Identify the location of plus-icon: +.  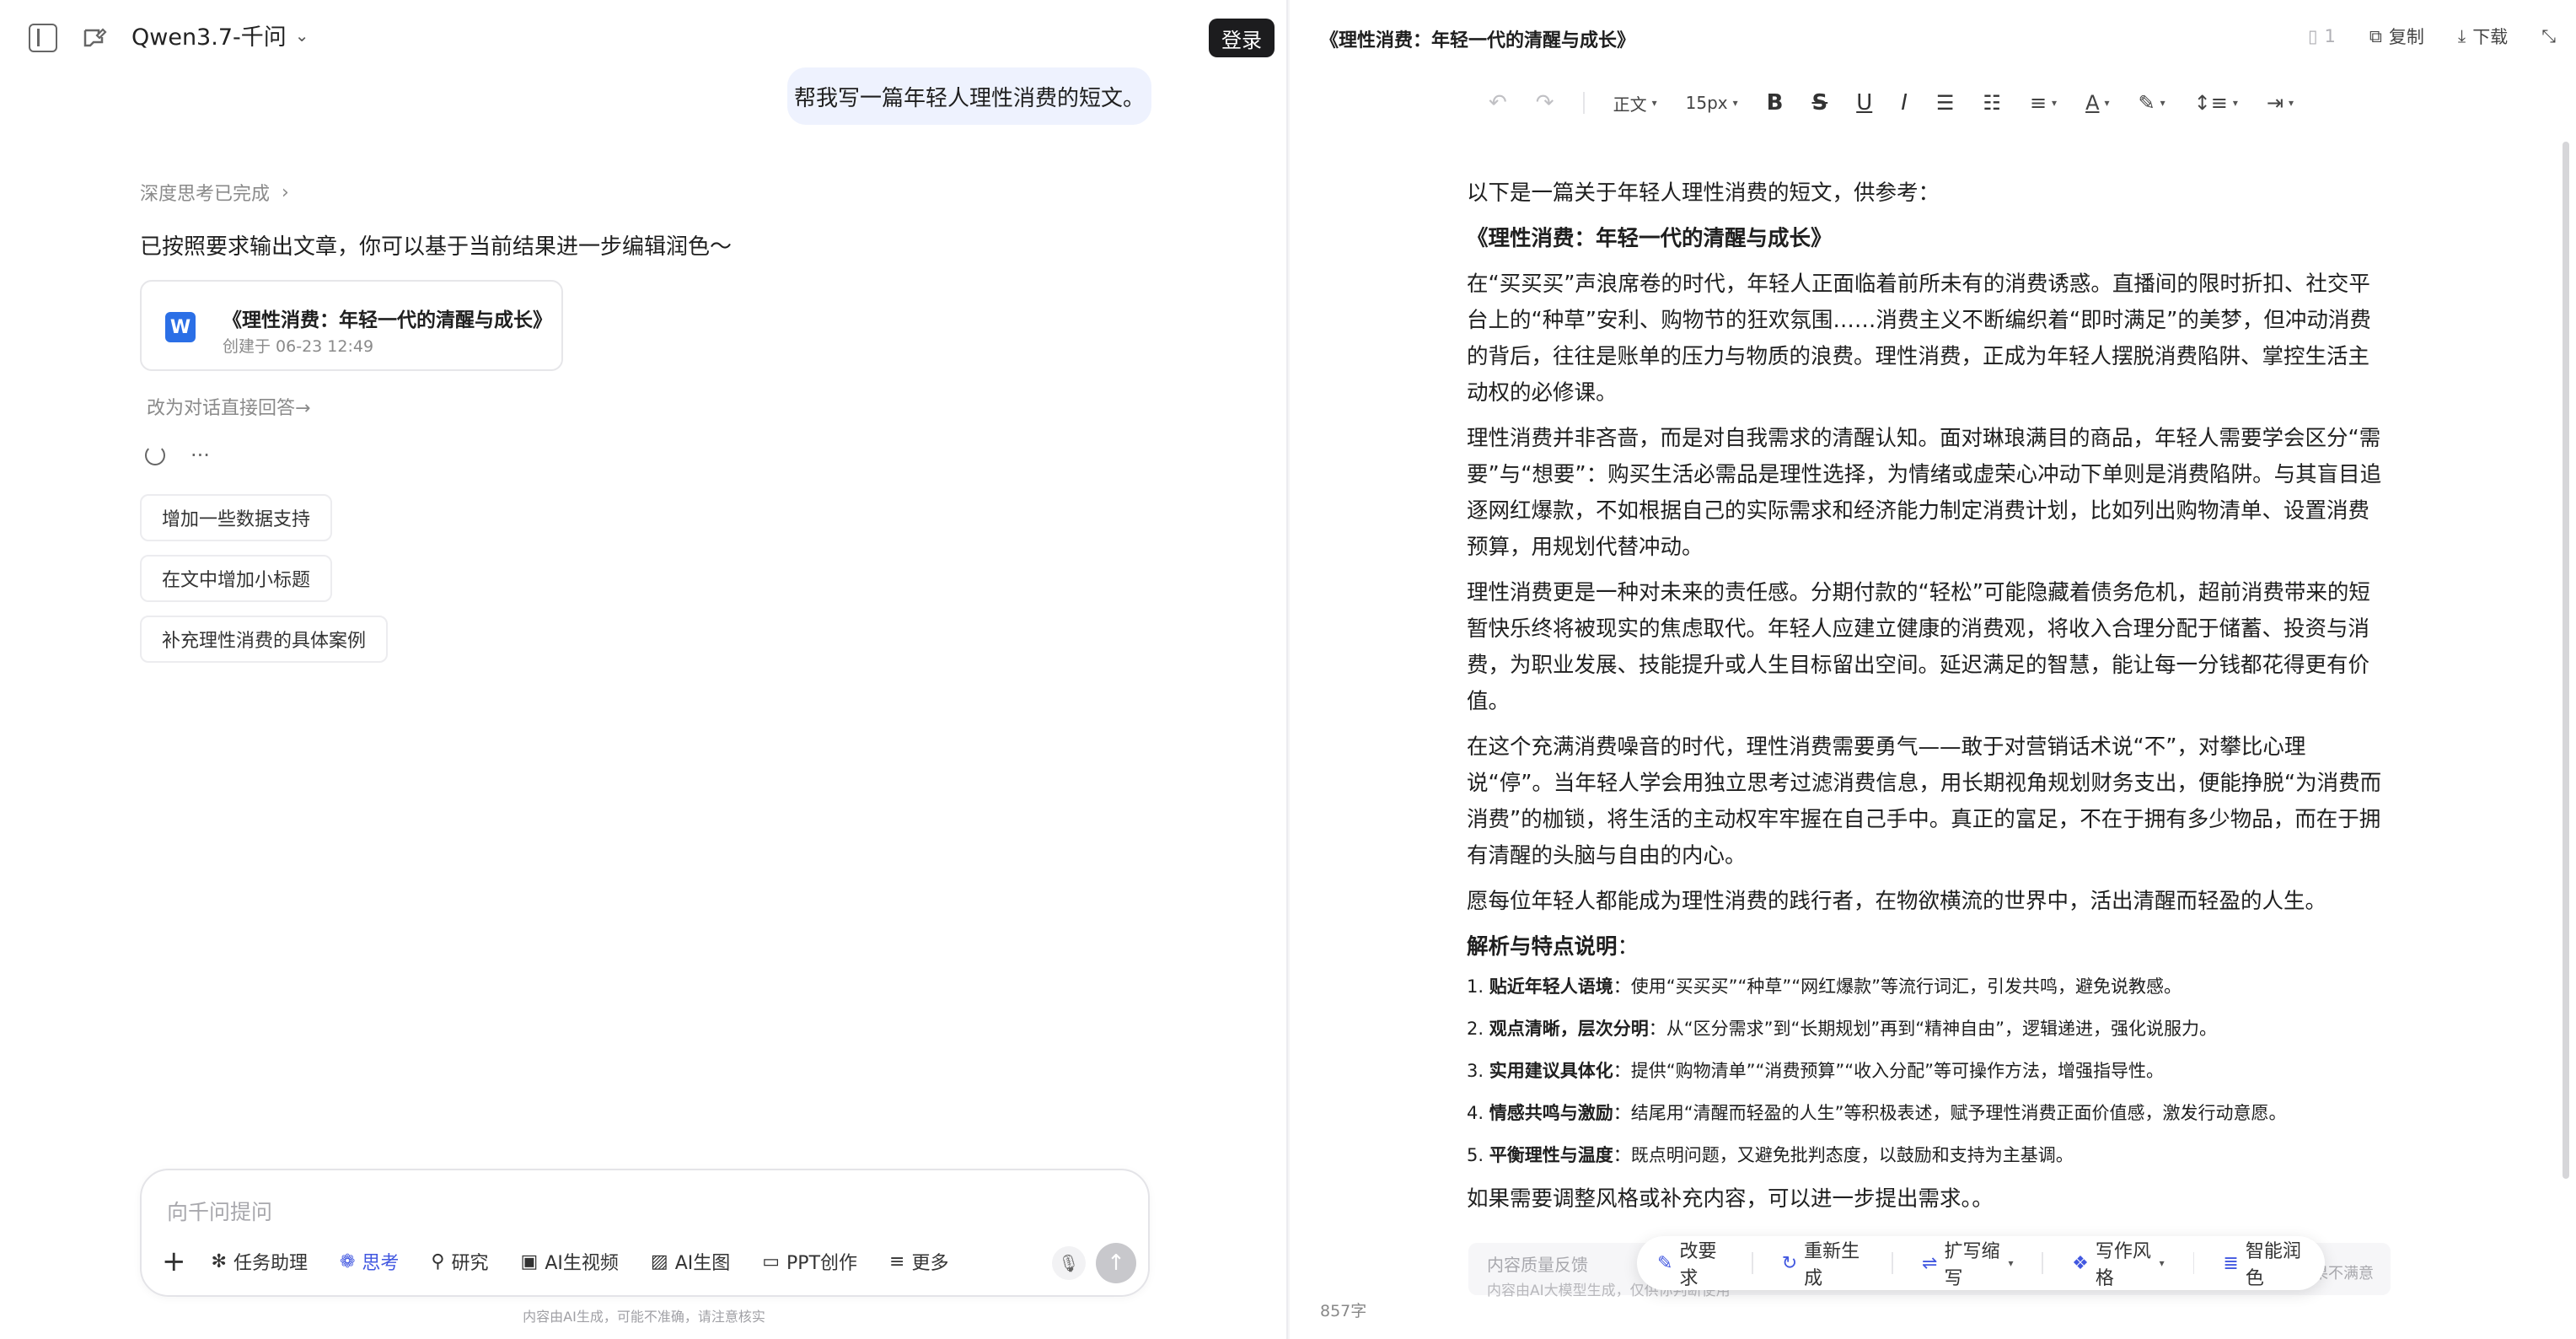
(174, 1261).